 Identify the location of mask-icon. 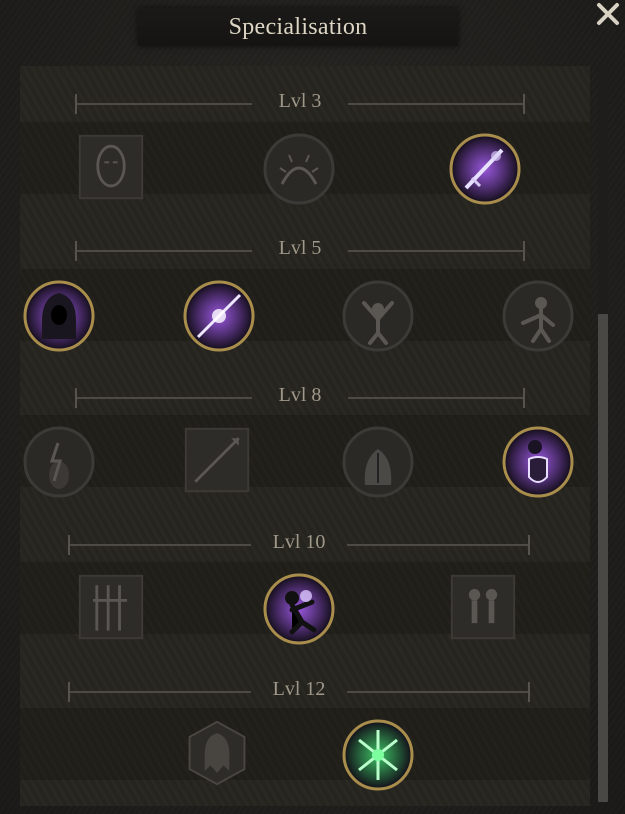
(111, 167).